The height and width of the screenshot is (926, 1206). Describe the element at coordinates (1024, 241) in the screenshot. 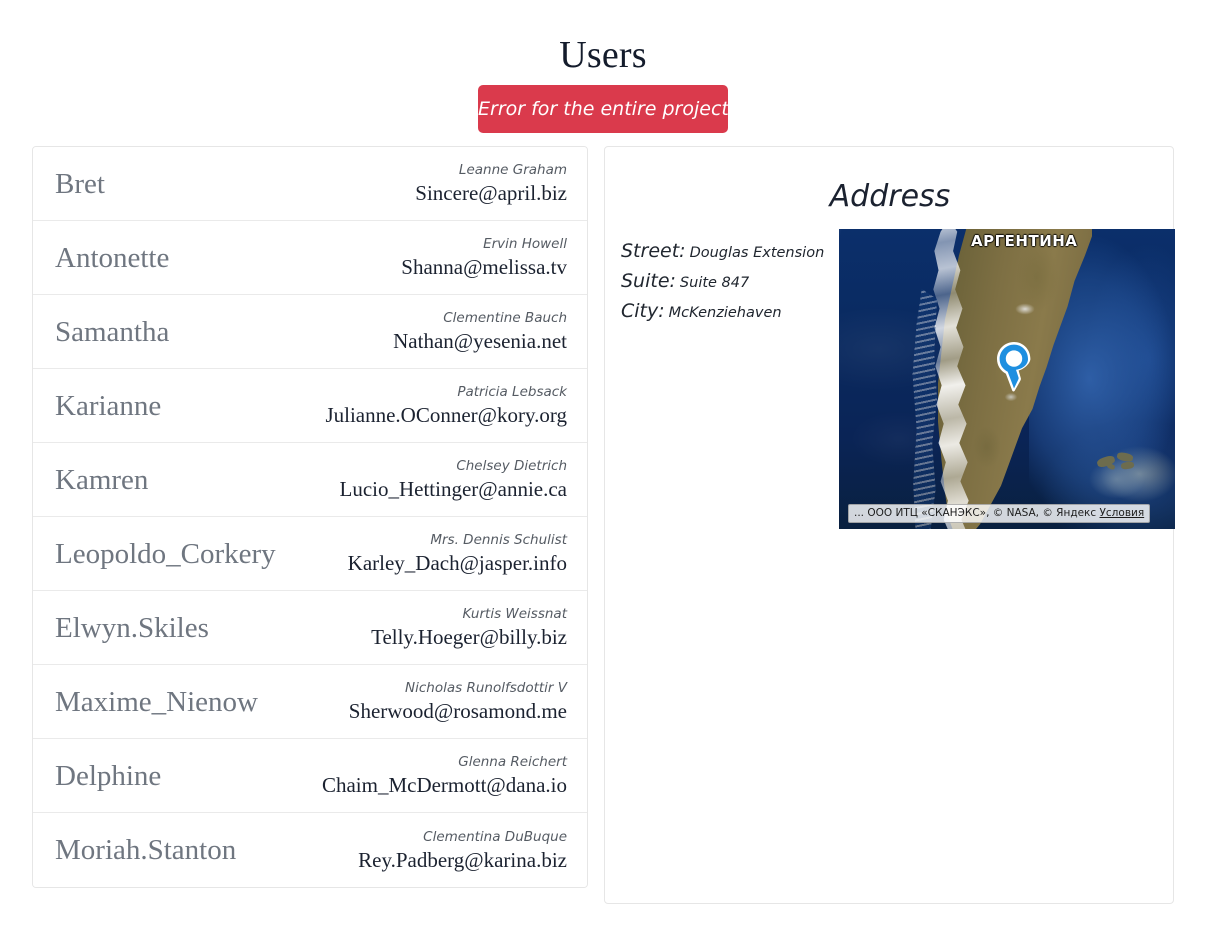

I see `map-country-label: АРГЕНТИНА` at that location.